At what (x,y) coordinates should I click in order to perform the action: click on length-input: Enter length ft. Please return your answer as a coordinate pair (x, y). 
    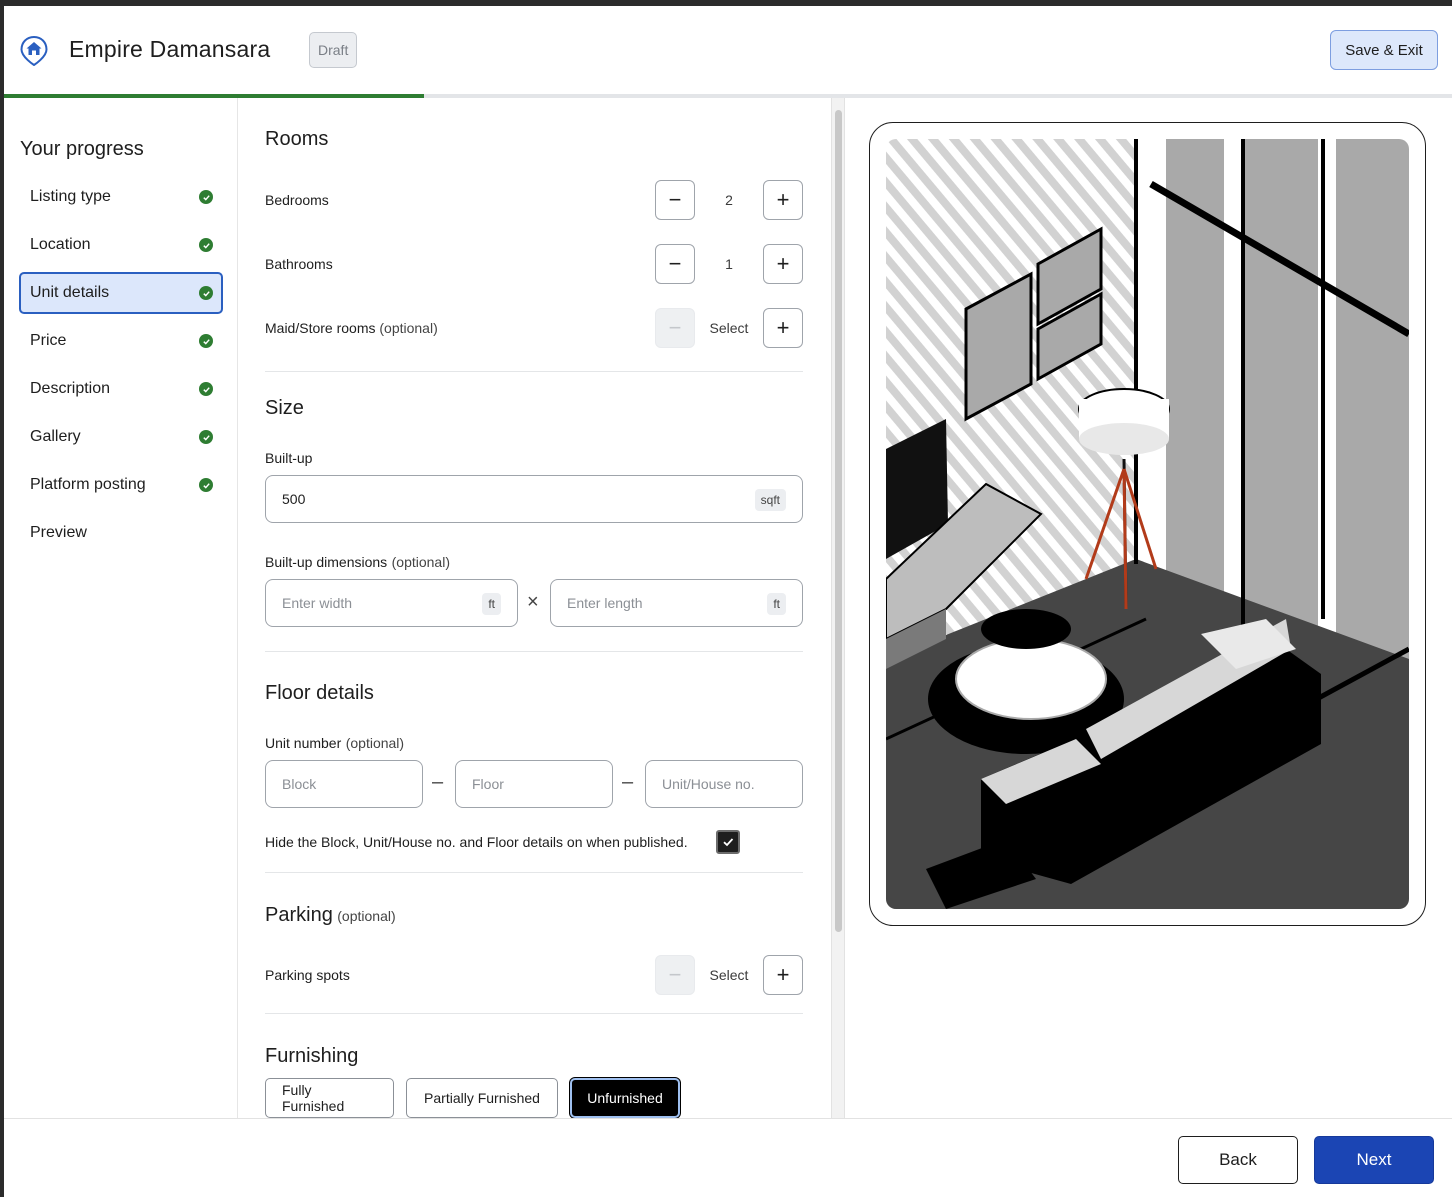
    Looking at the image, I should click on (676, 603).